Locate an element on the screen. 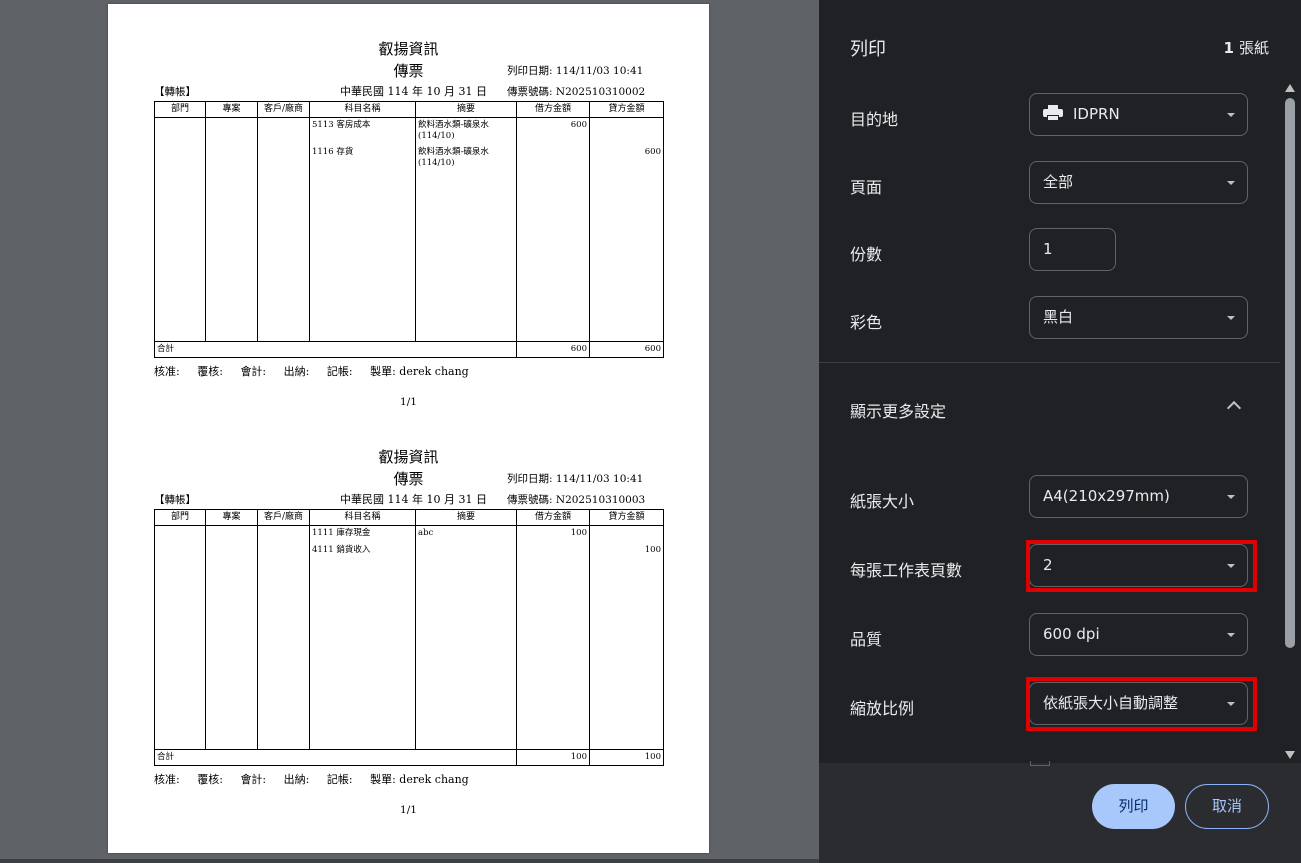  sheet-count-number: 1 is located at coordinates (1228, 48).